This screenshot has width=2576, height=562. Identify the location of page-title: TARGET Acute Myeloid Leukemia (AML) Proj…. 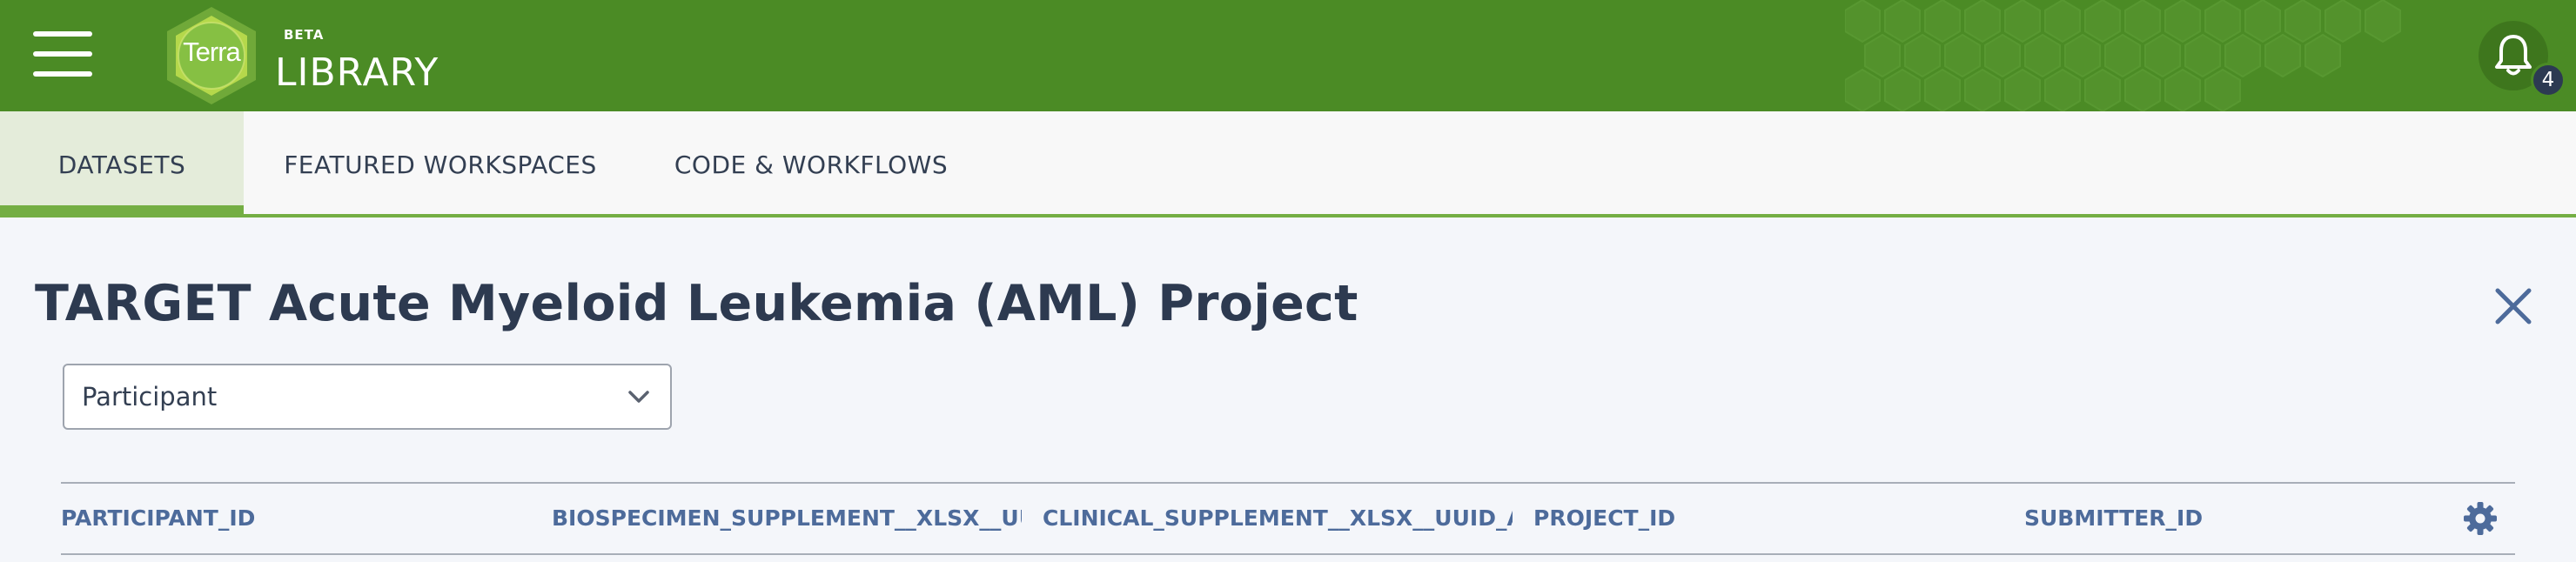
(696, 303).